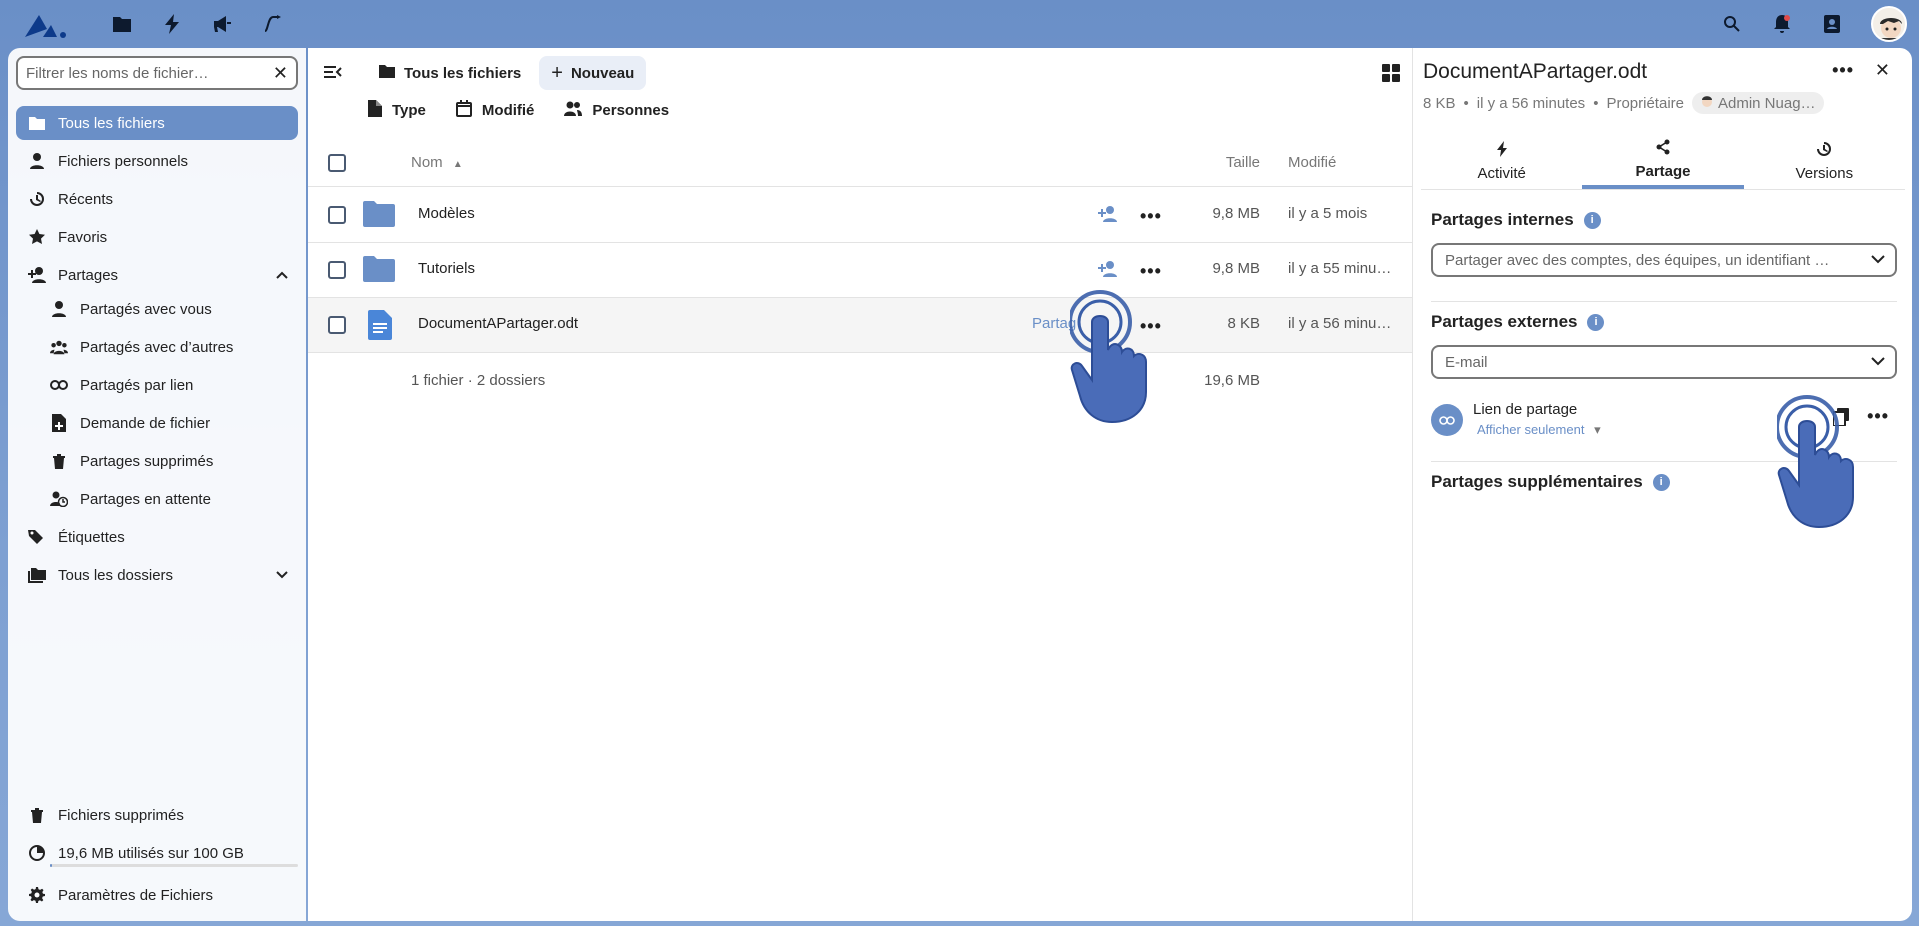 This screenshot has width=1919, height=926. I want to click on nav-label: Demande de fichier, so click(145, 423).